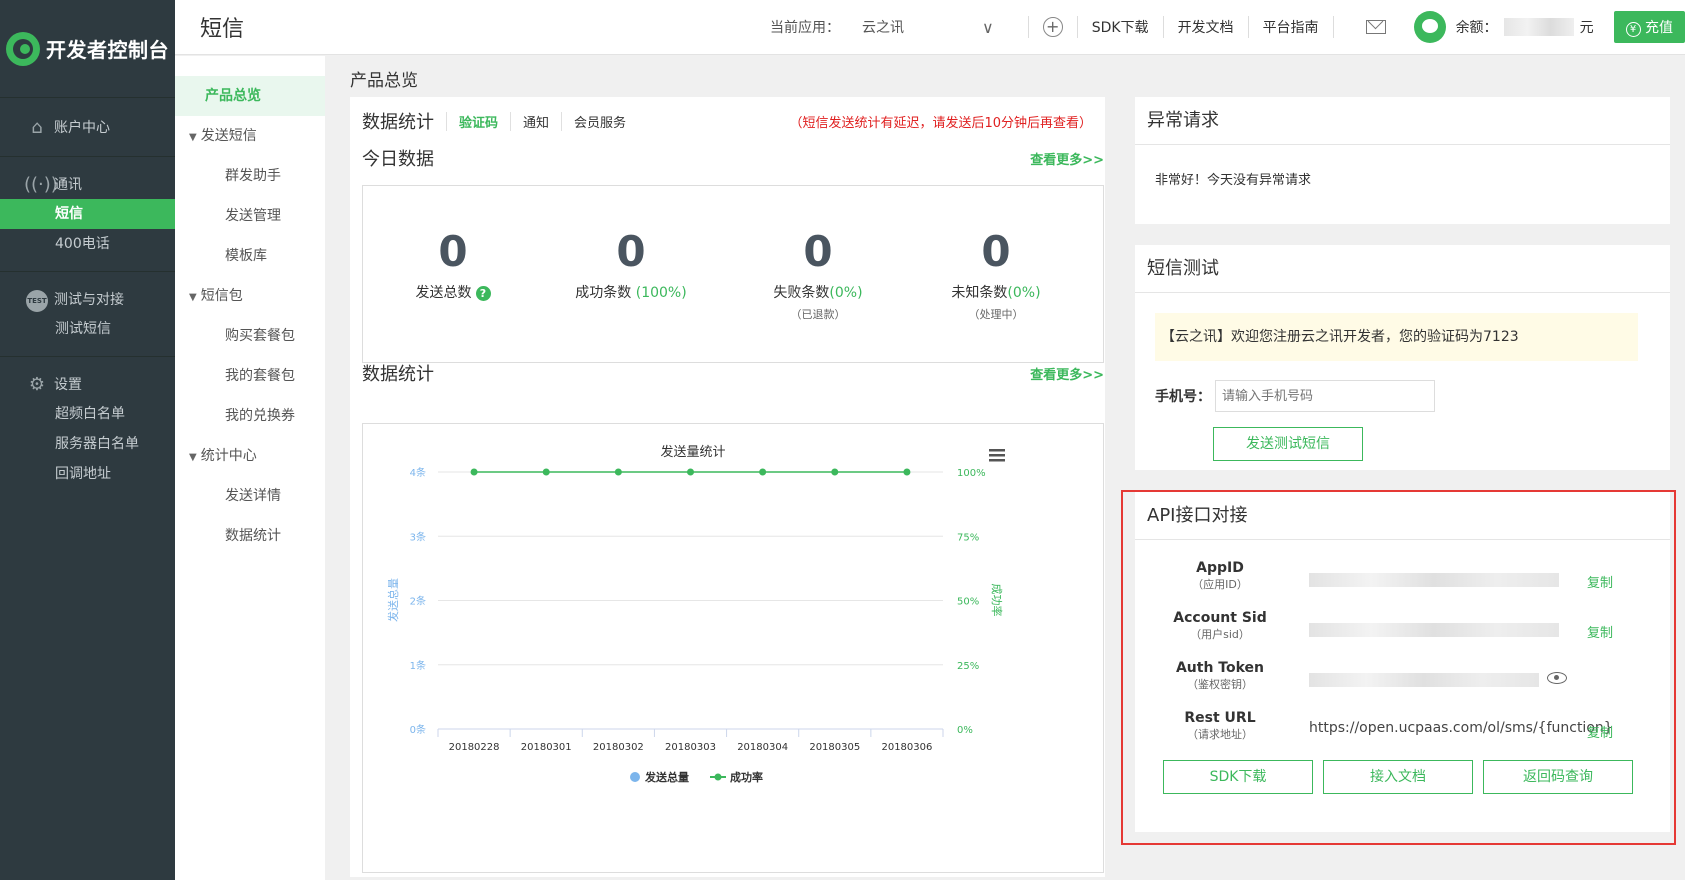  Describe the element at coordinates (1402, 121) in the screenshot. I see `abnormal-title: 异常请求` at that location.